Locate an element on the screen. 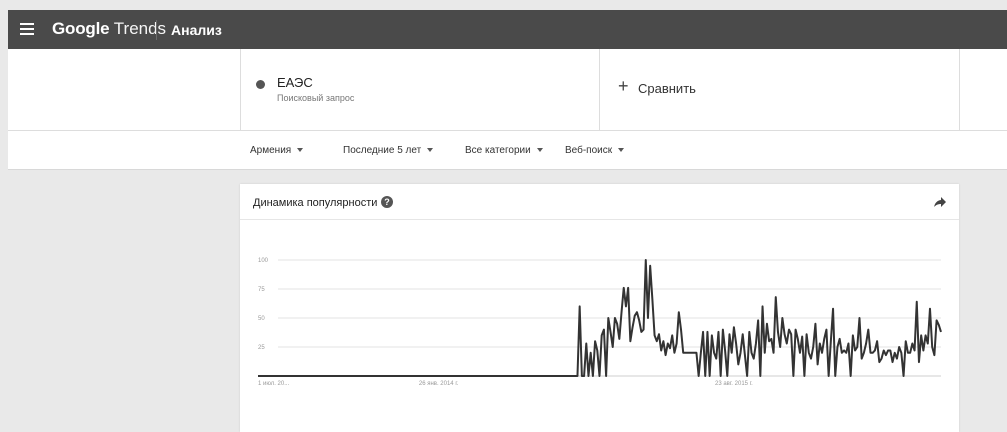  menu-icon is located at coordinates (27, 29).